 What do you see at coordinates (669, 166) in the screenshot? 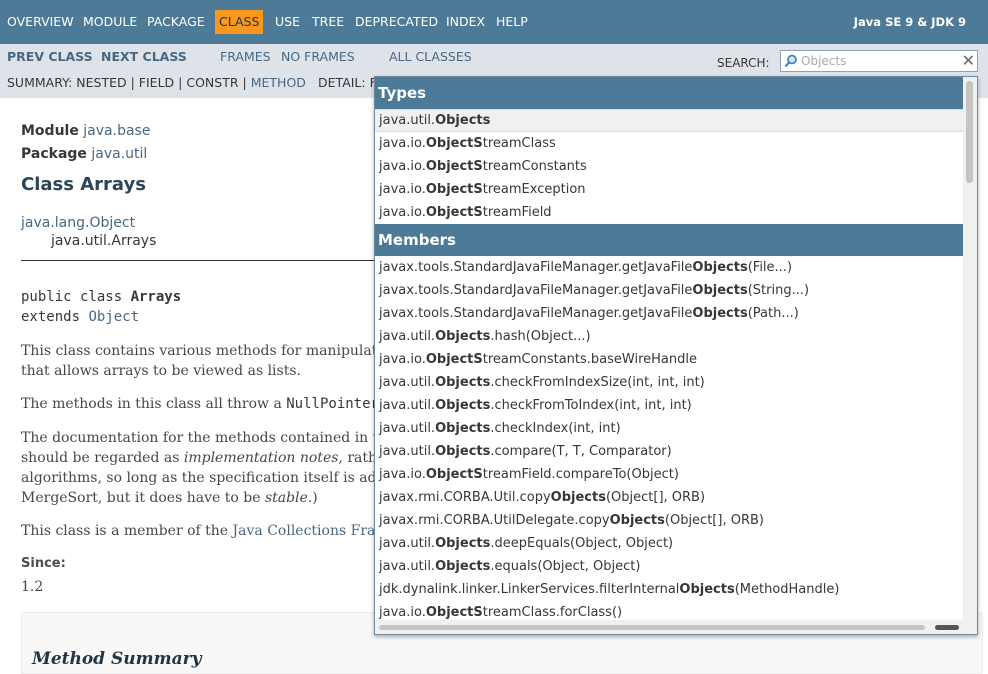
I see `search-result-item: java.io.ObjectStreamConstants` at bounding box center [669, 166].